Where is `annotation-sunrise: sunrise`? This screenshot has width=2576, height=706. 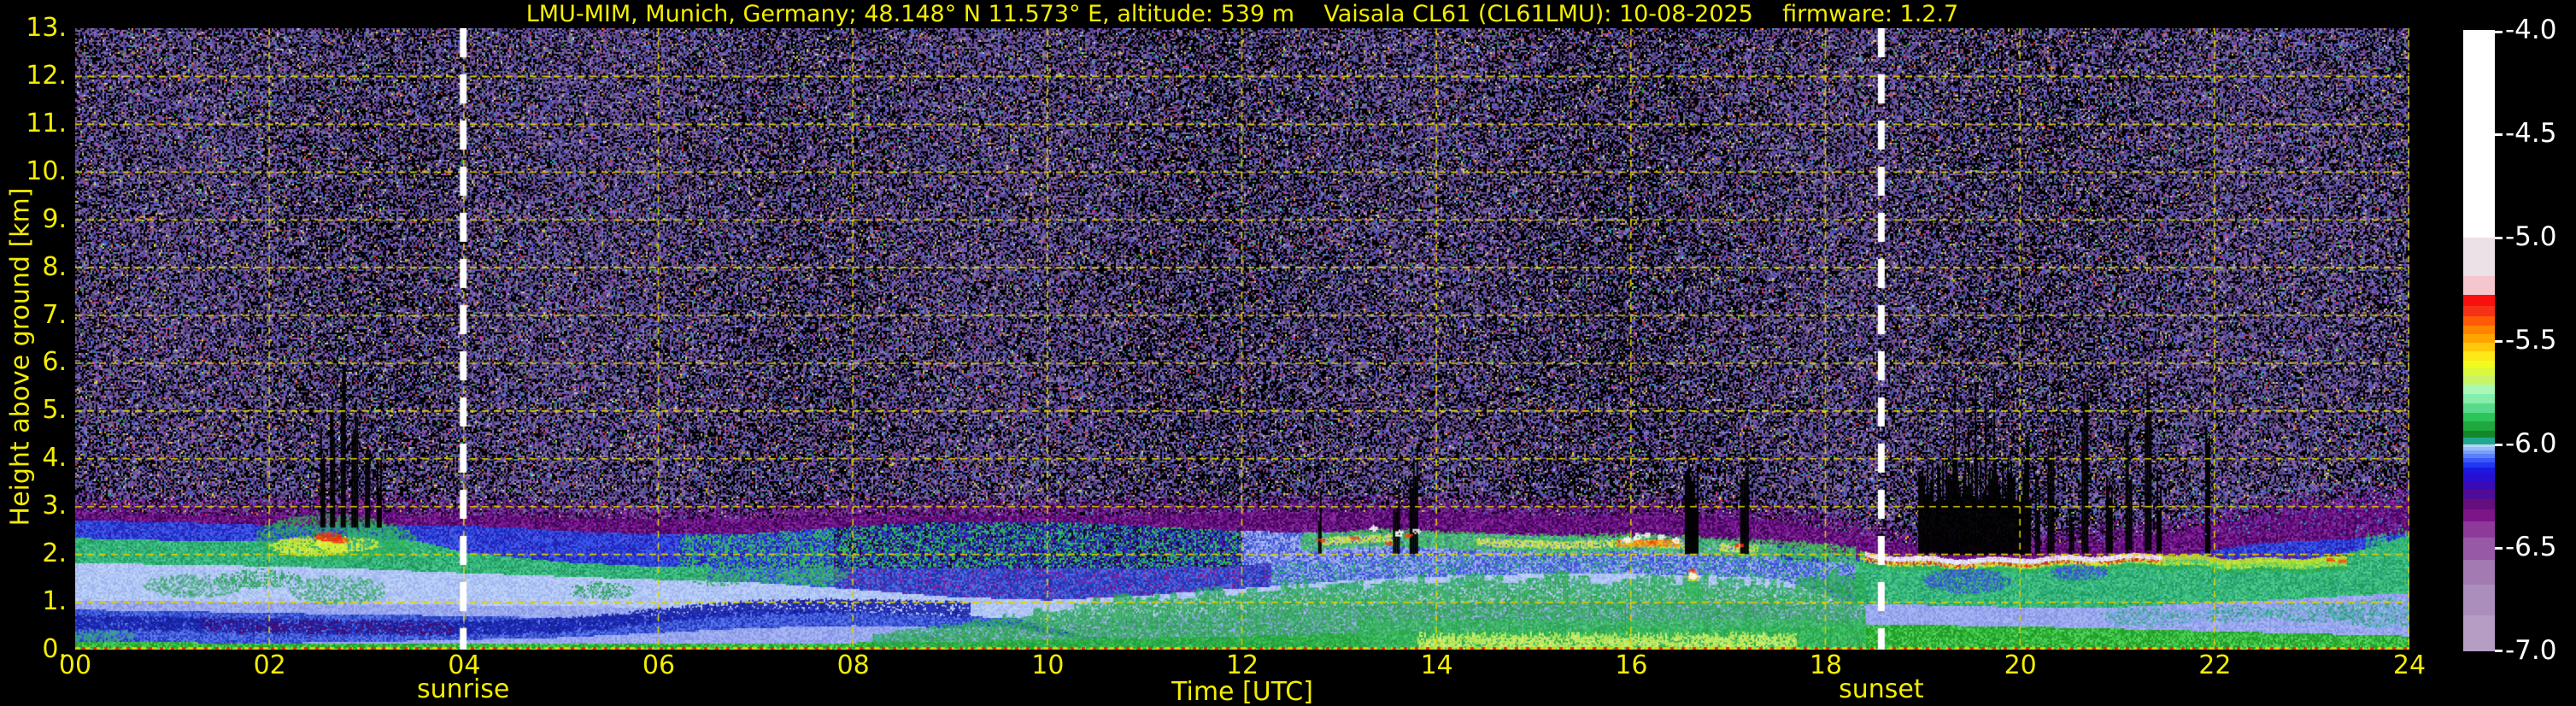 annotation-sunrise: sunrise is located at coordinates (463, 689).